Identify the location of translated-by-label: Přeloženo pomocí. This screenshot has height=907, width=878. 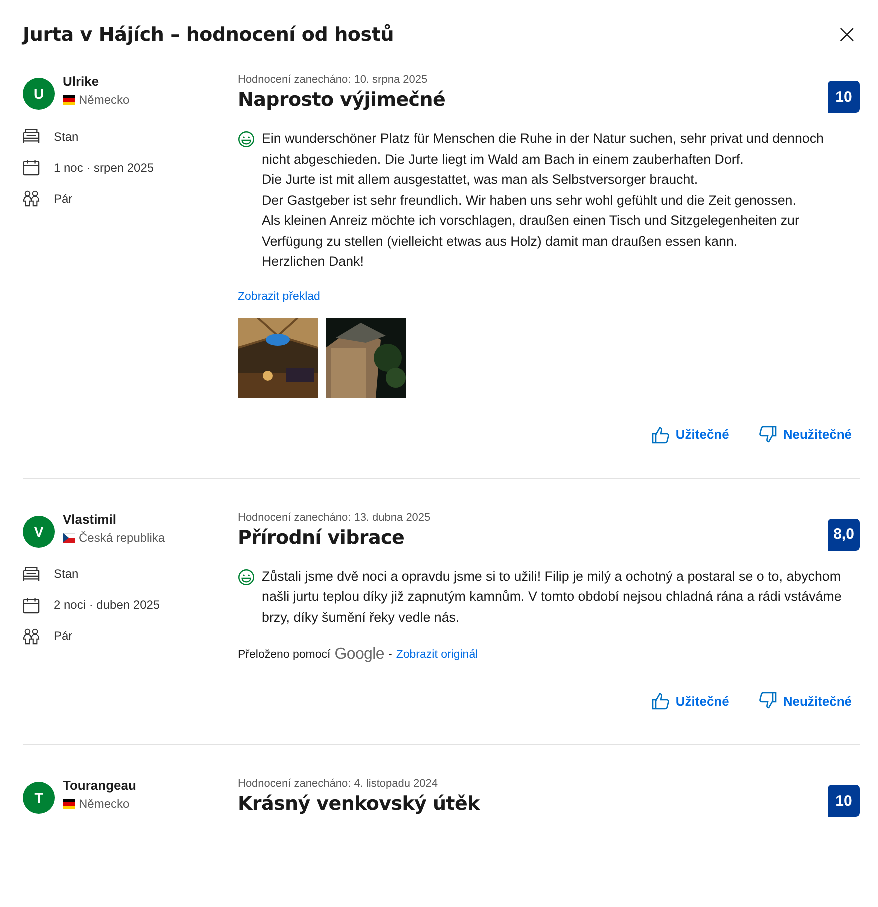
(284, 655).